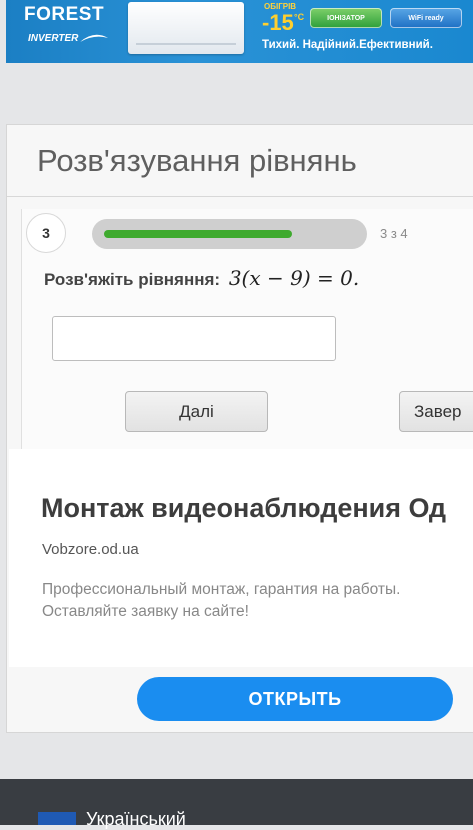  Describe the element at coordinates (346, 18) in the screenshot. I see `ionizer-badge: ІОНІЗАТОР` at that location.